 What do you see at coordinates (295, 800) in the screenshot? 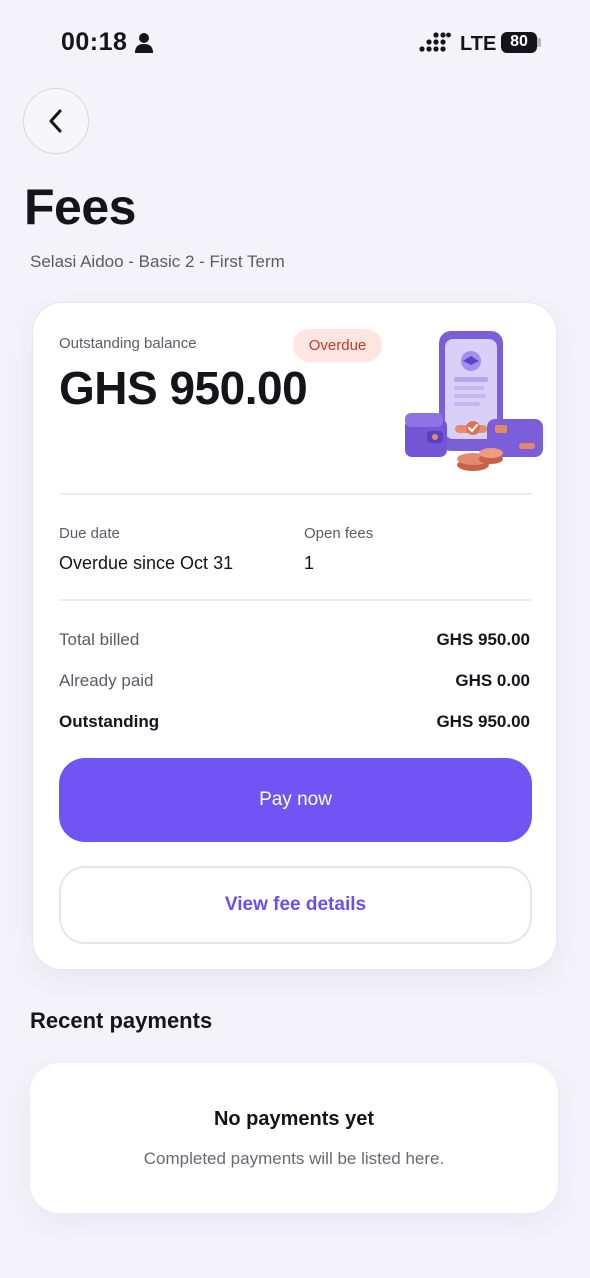
I see `pay-now-button: Pay now` at bounding box center [295, 800].